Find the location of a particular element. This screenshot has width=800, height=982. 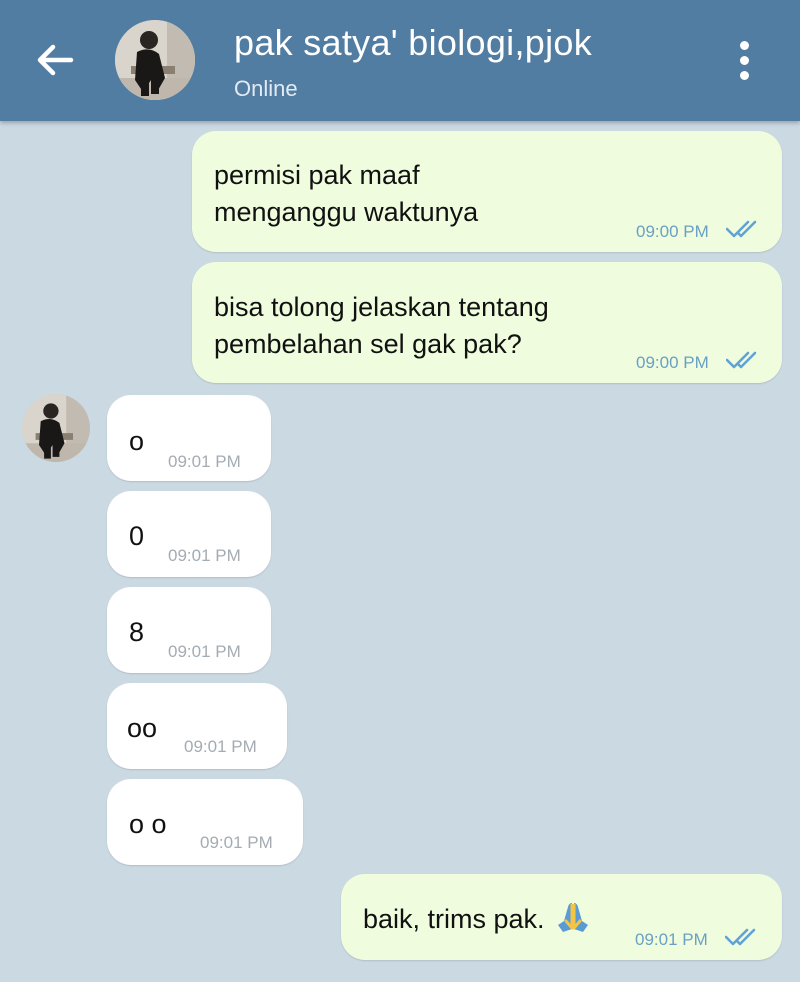

more-vertical-icon is located at coordinates (744, 45).